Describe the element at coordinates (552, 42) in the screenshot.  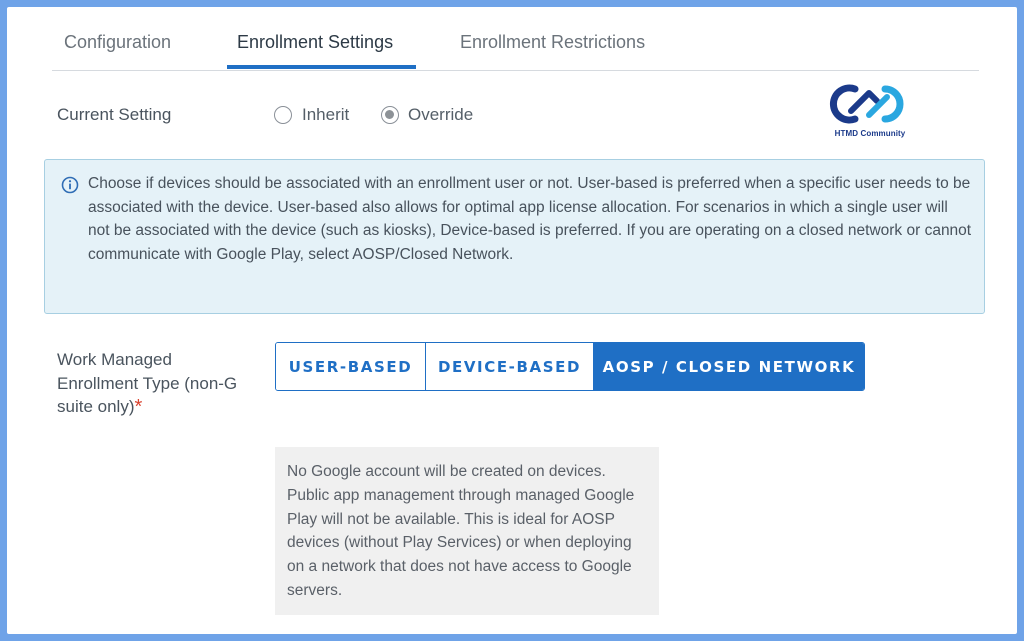
I see `tab-enrollment-restrictions: Enrollment Restrictions` at that location.